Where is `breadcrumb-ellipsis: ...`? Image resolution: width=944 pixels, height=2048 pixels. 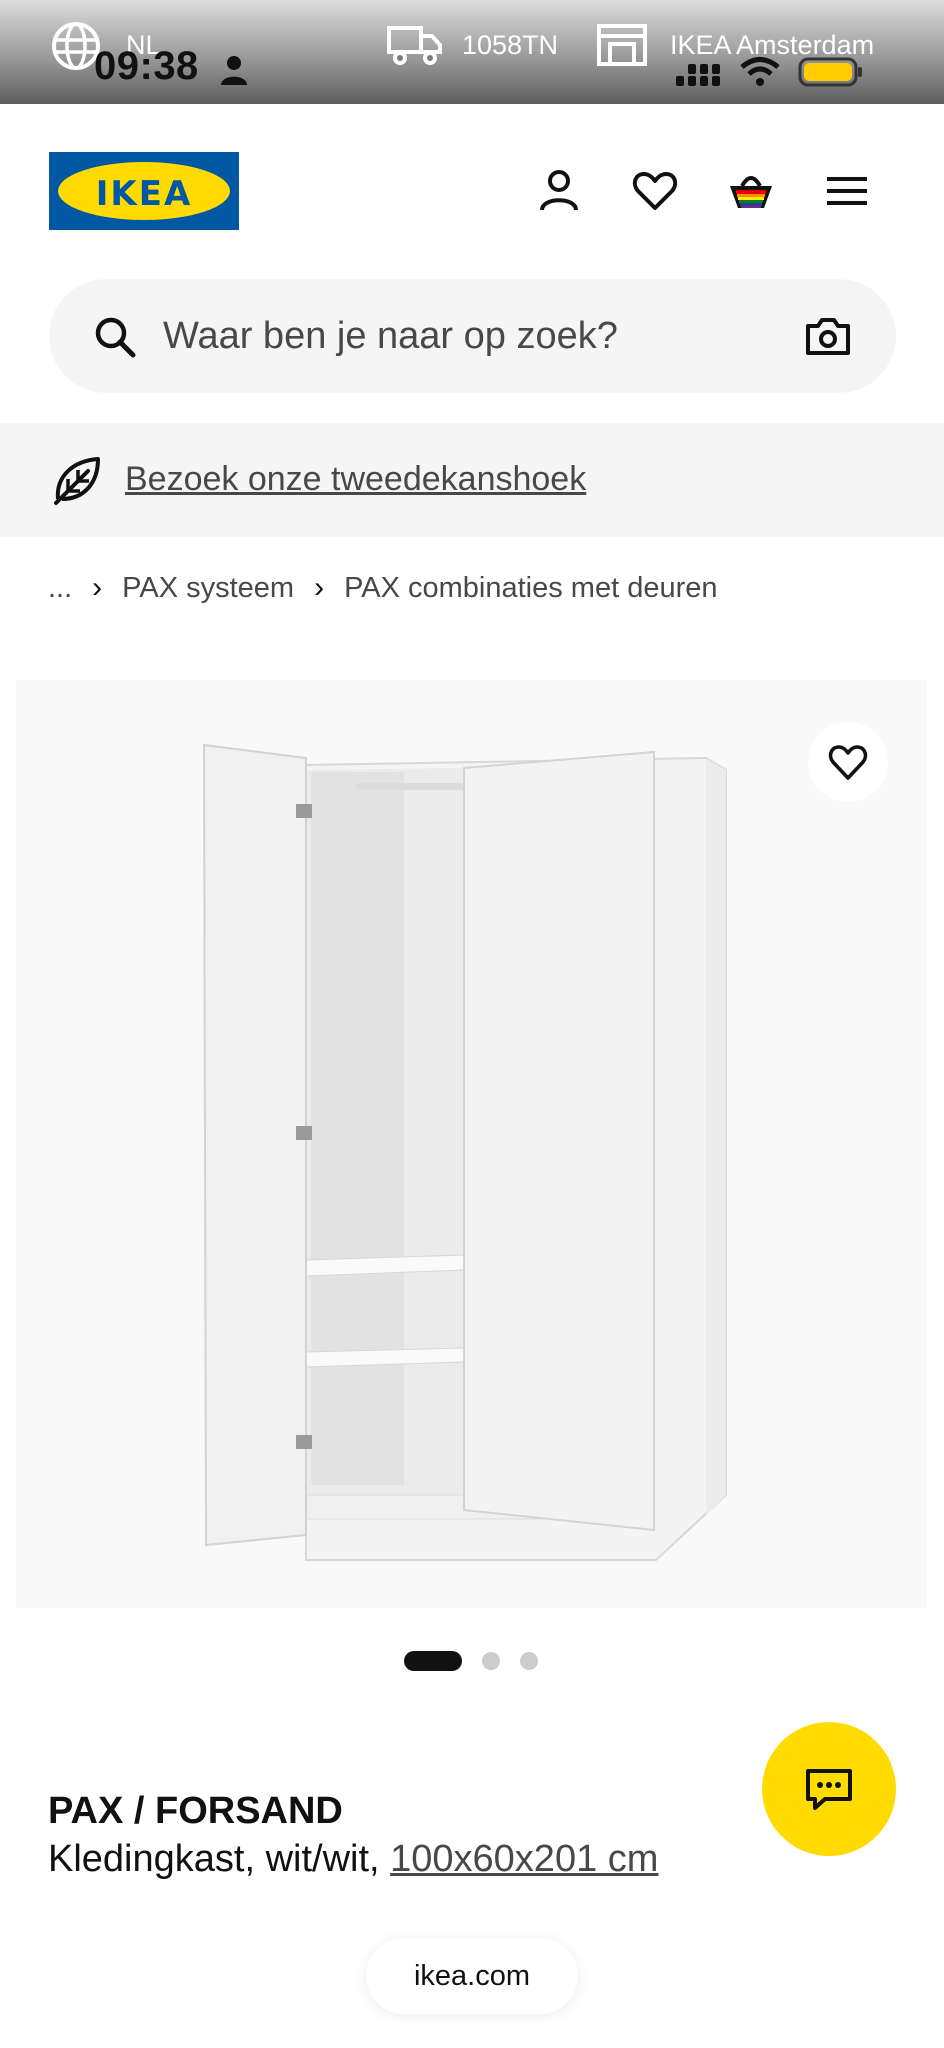 breadcrumb-ellipsis: ... is located at coordinates (60, 588).